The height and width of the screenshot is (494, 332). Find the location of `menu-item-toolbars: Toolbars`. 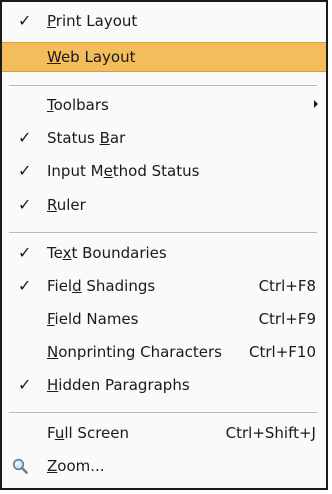

menu-item-toolbars: Toolbars is located at coordinates (164, 106).